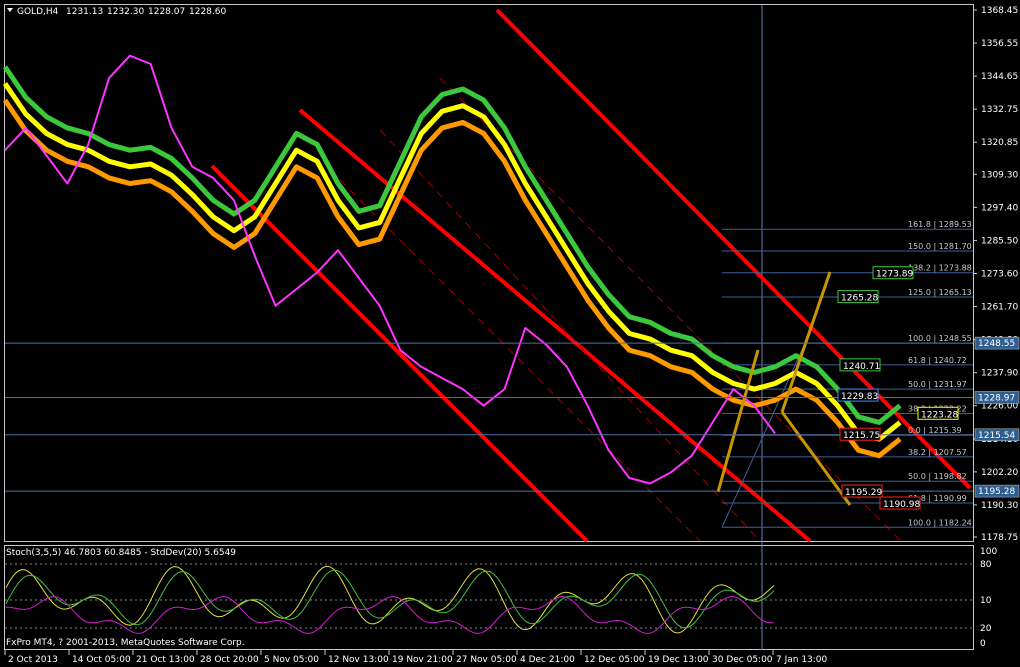 Image resolution: width=1020 pixels, height=667 pixels. What do you see at coordinates (861, 367) in the screenshot?
I see `boxed-label-text: 1240.71` at bounding box center [861, 367].